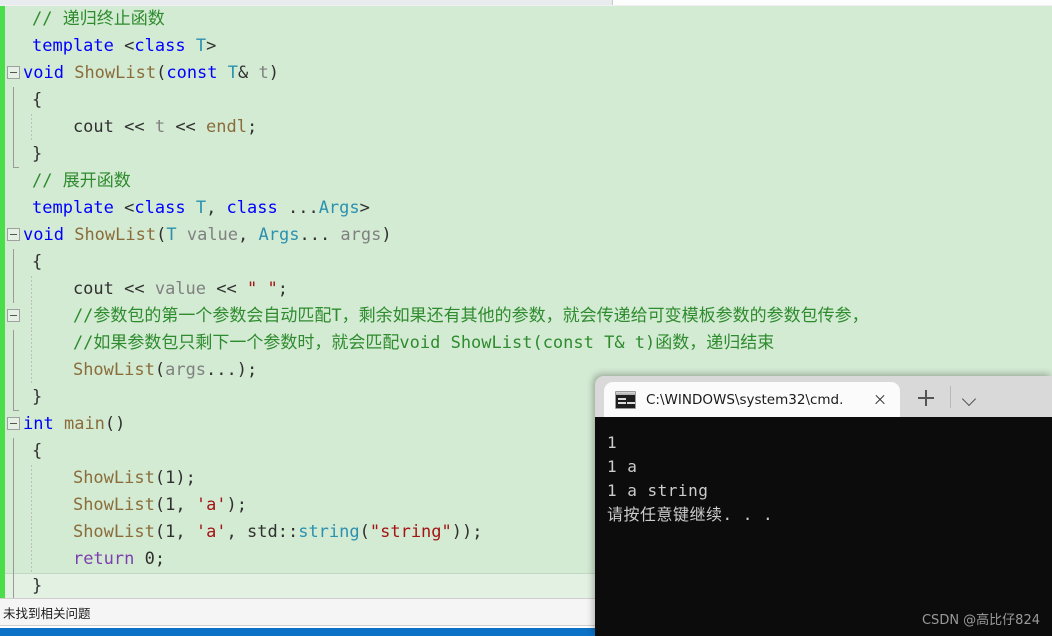 The height and width of the screenshot is (636, 1052). I want to click on code-token: ), so click(386, 235).